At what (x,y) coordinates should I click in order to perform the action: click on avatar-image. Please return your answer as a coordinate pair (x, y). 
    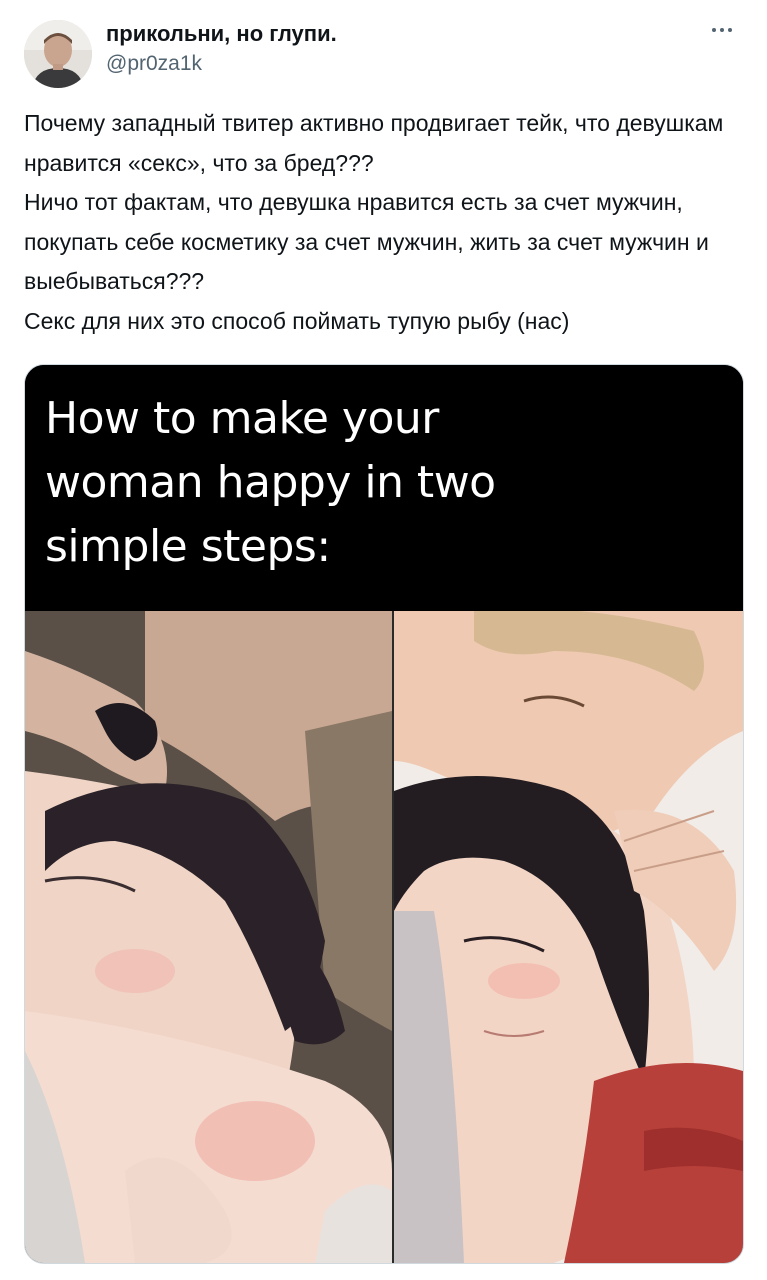
    Looking at the image, I should click on (58, 54).